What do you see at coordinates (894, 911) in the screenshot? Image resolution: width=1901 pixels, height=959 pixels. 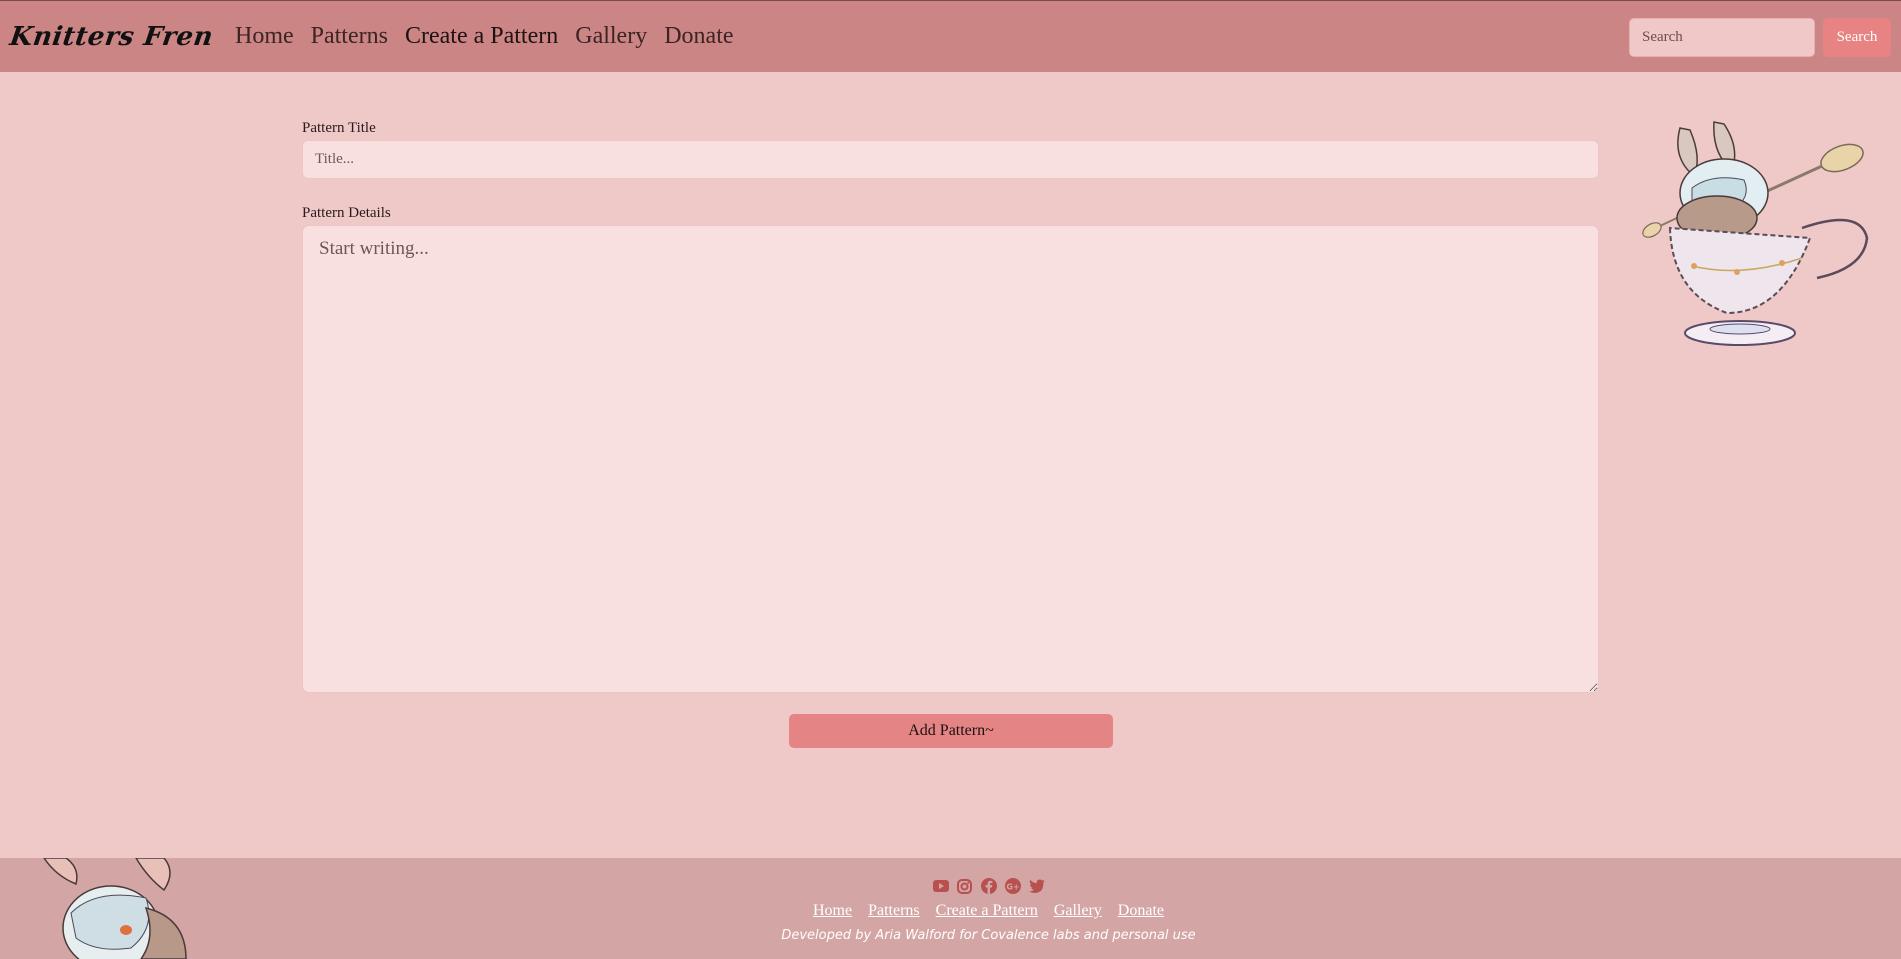 I see `footer-link-patterns: Patterns` at bounding box center [894, 911].